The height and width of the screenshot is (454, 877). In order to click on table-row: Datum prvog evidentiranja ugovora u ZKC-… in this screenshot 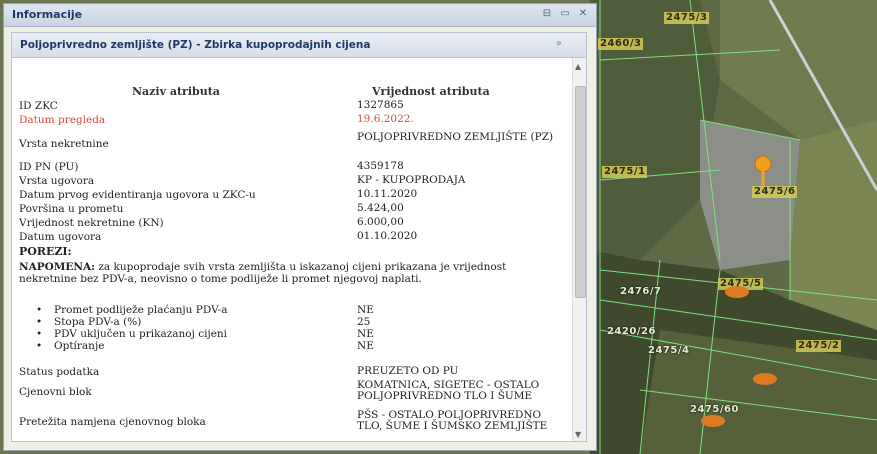, I will do `click(292, 196)`.